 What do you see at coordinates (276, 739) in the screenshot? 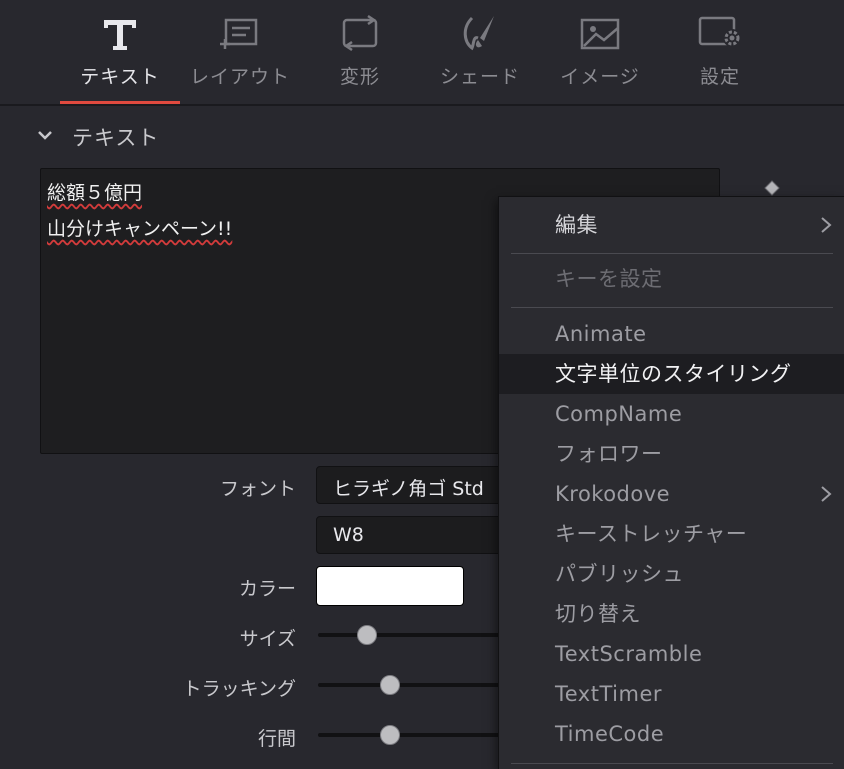
I see `line-spacing-label: 行間` at bounding box center [276, 739].